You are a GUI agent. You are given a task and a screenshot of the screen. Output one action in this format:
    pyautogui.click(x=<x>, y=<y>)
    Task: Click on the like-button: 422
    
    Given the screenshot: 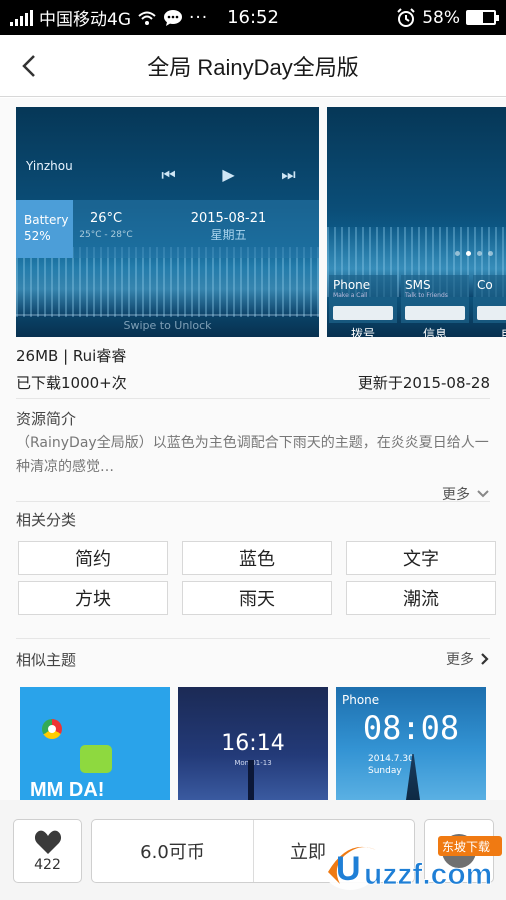 What is the action you would take?
    pyautogui.click(x=47, y=851)
    